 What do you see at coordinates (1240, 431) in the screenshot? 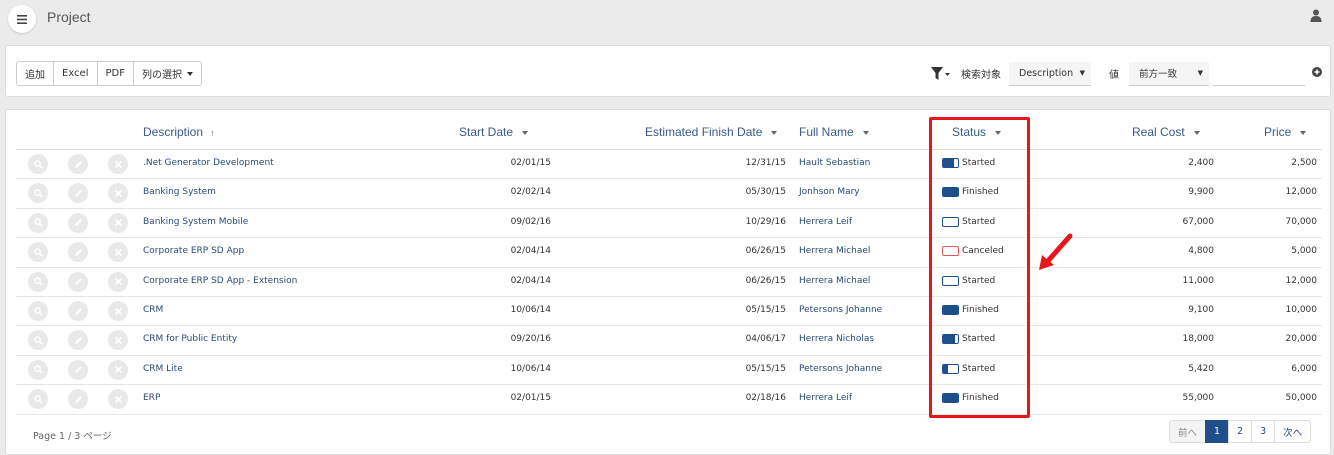
I see `page-button-2: 2` at bounding box center [1240, 431].